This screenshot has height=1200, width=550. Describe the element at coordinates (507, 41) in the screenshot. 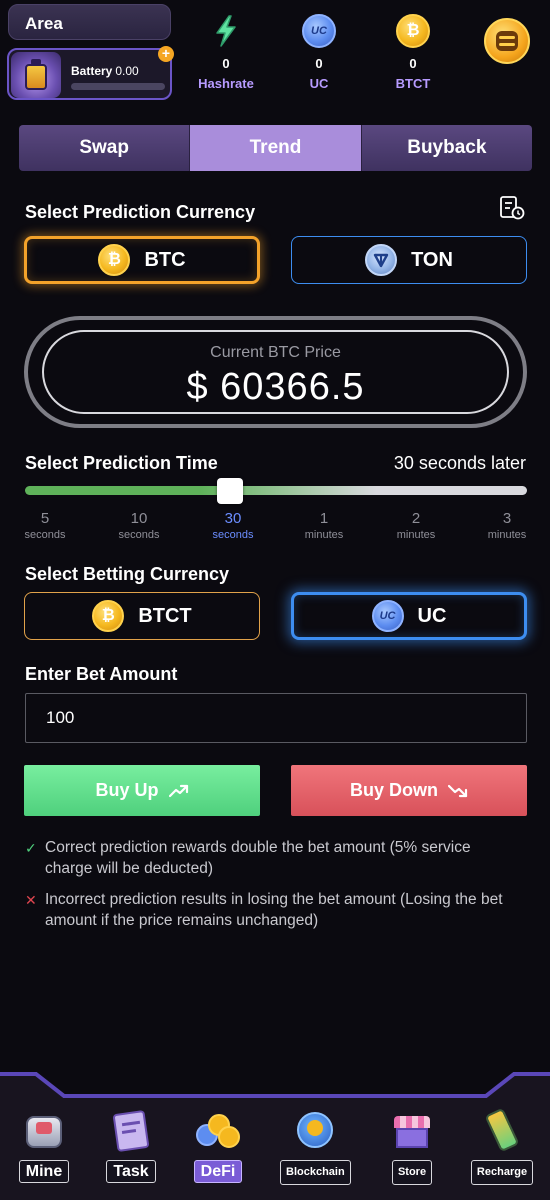

I see `wallet-menu-icon` at that location.